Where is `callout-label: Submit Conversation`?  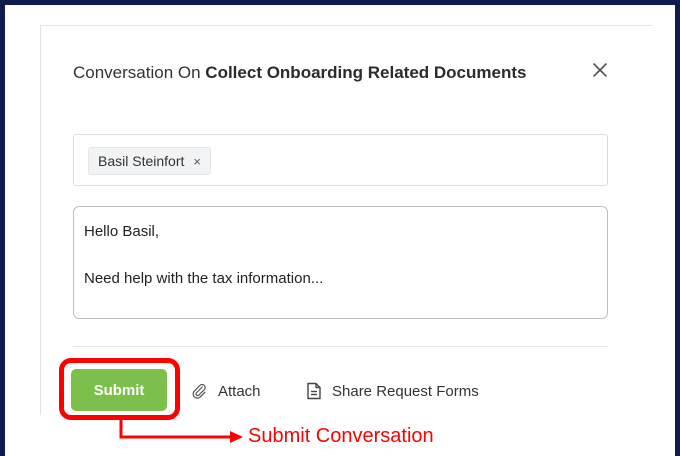 callout-label: Submit Conversation is located at coordinates (341, 436).